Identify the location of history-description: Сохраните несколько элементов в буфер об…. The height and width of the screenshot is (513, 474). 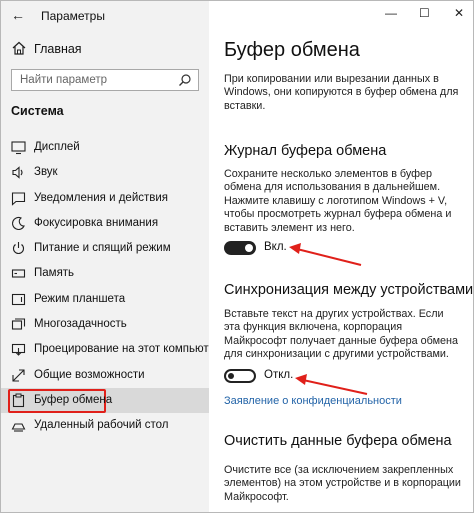
(338, 201).